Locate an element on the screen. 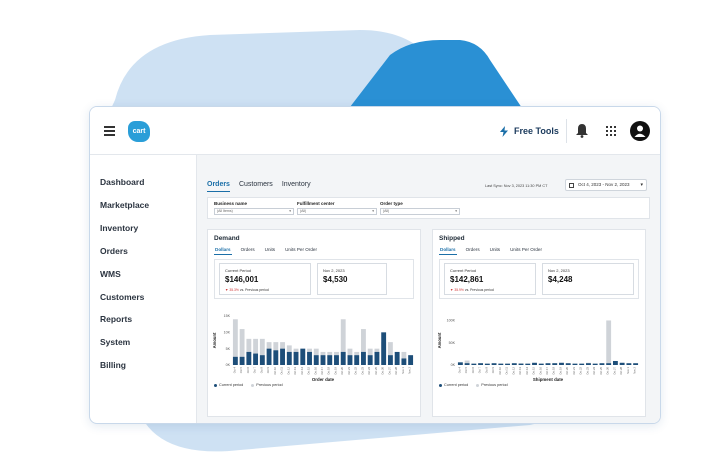 This screenshot has width=720, height=475. filter-label: Fulfillment center is located at coordinates (316, 203).